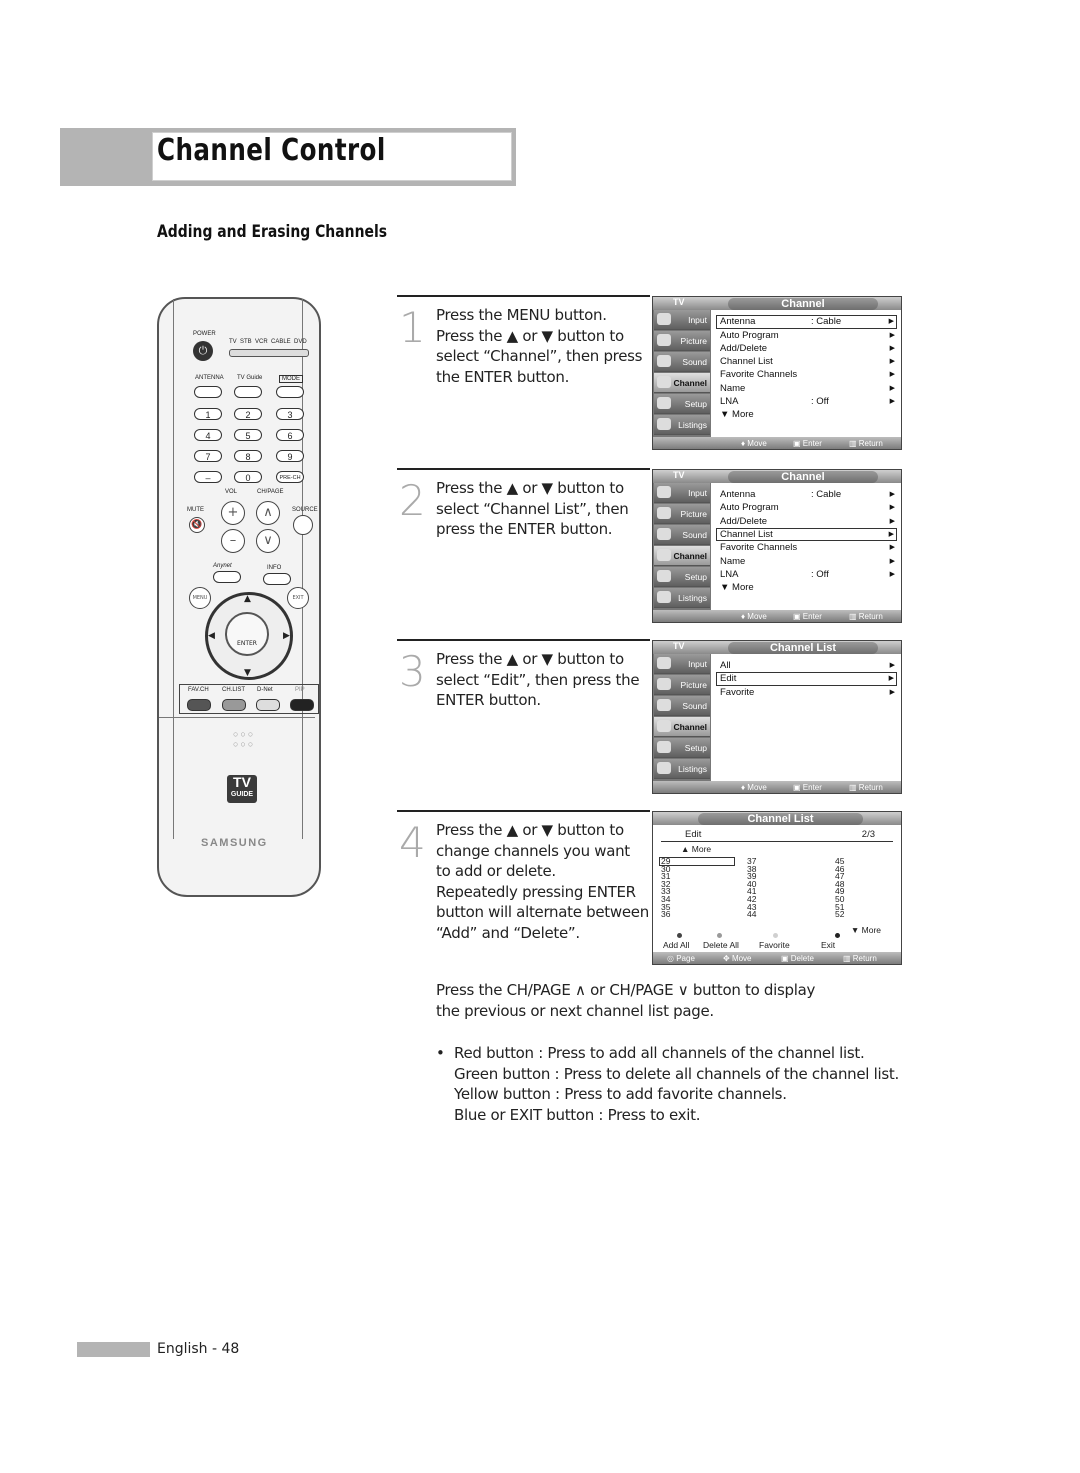  Describe the element at coordinates (269, 353) in the screenshot. I see `source-indicator-bar` at that location.